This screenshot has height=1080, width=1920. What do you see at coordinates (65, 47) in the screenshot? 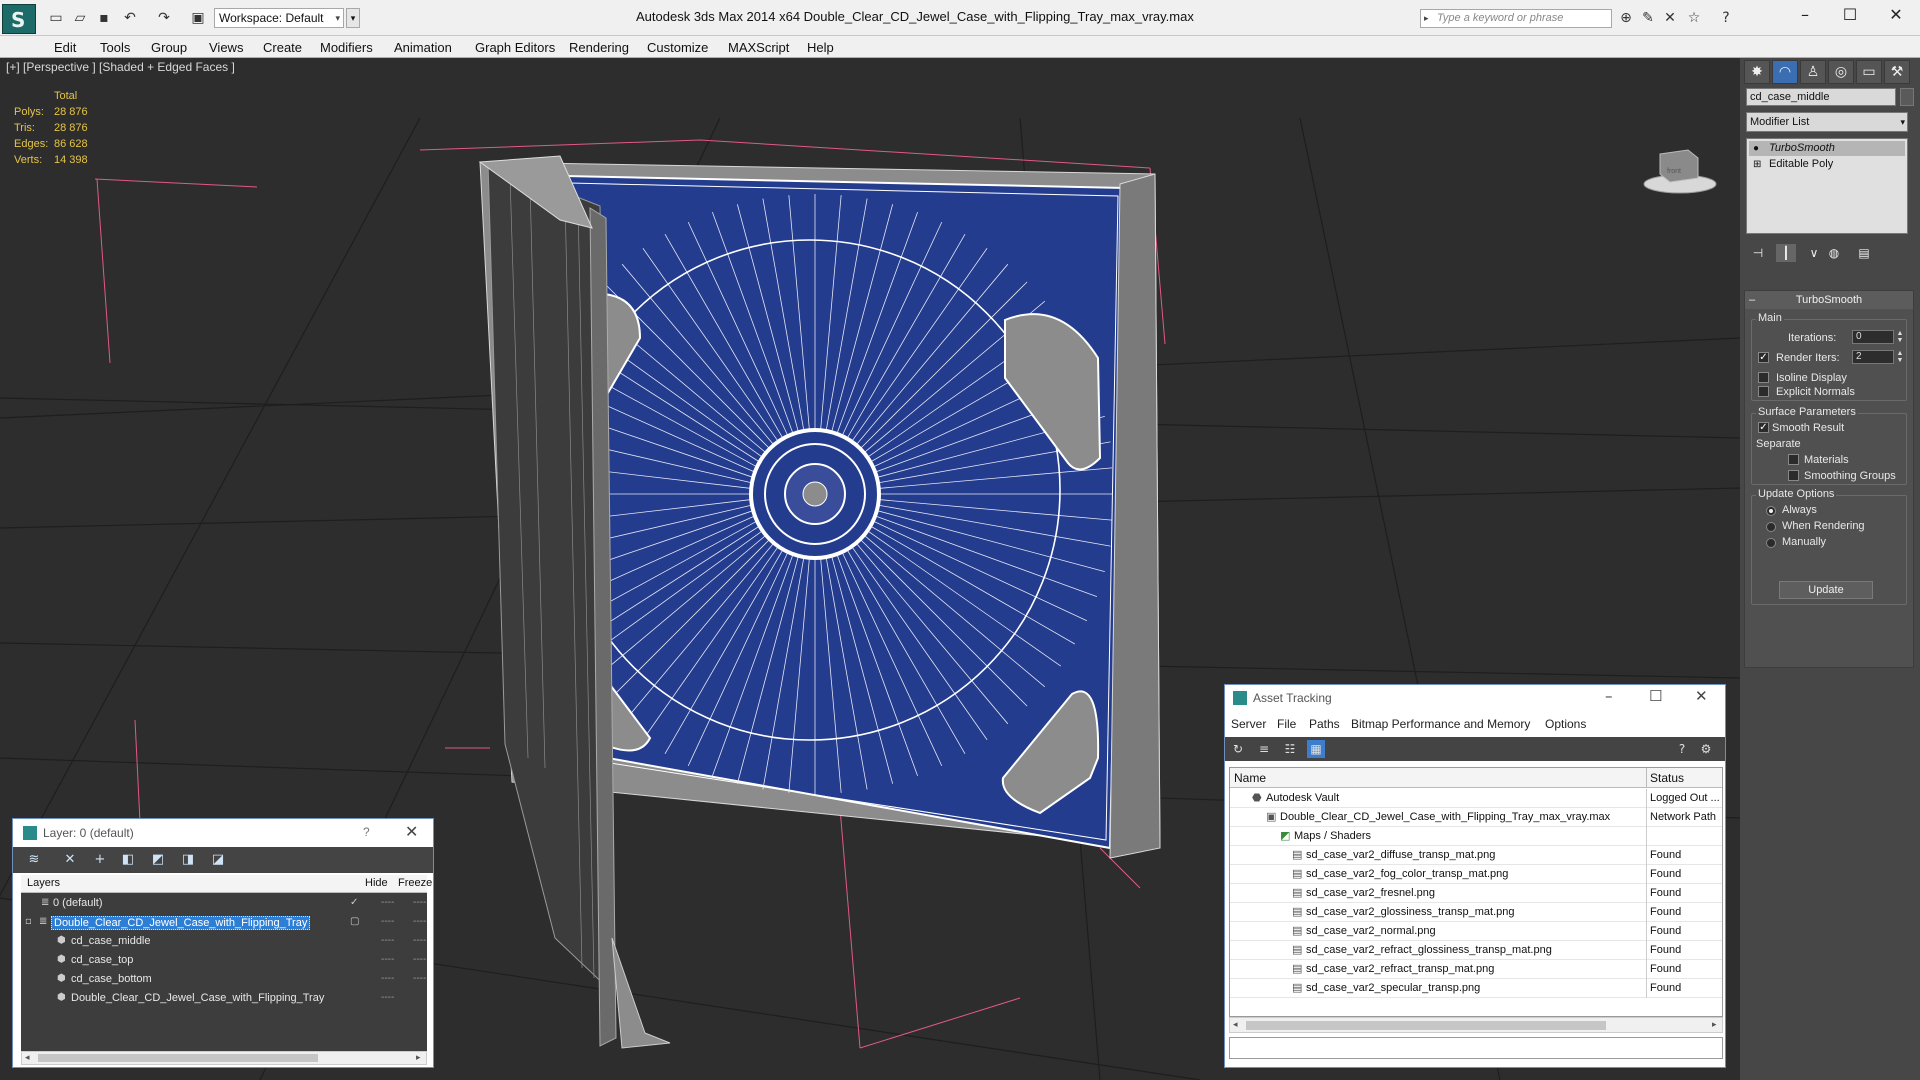
I see `menu-edit: Edit` at bounding box center [65, 47].